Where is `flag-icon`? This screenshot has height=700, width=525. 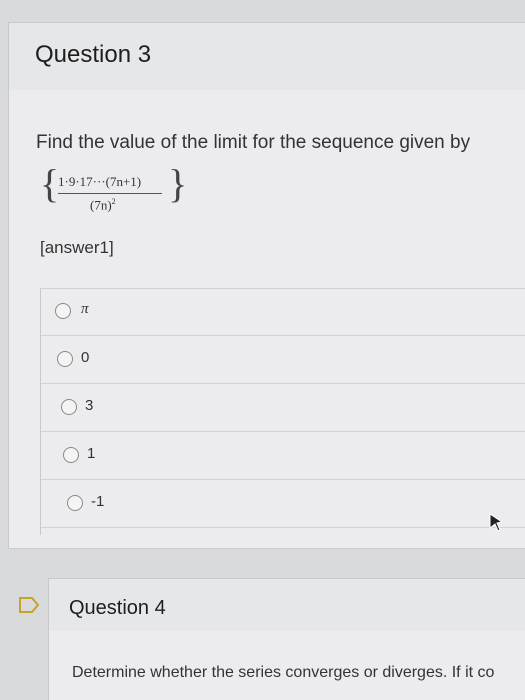
flag-icon is located at coordinates (29, 605).